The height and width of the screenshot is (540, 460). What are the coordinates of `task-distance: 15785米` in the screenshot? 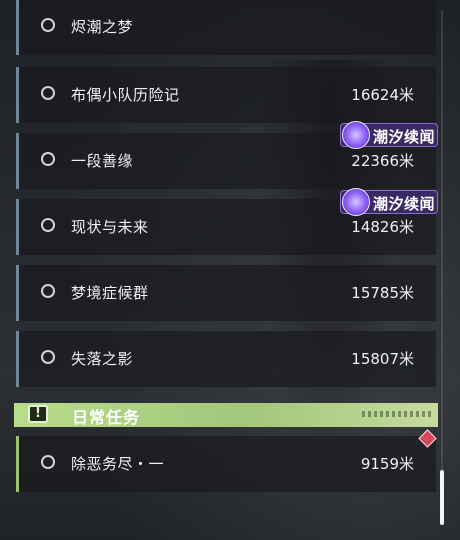 It's located at (382, 293).